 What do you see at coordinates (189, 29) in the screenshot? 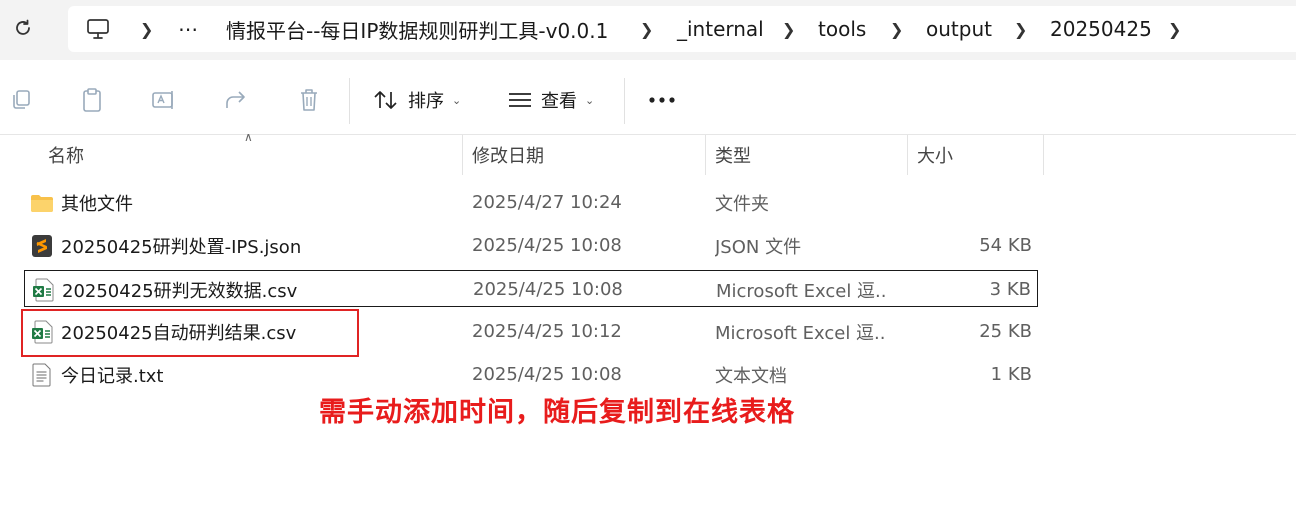
I see `ellipsis-icon: ⋯` at bounding box center [189, 29].